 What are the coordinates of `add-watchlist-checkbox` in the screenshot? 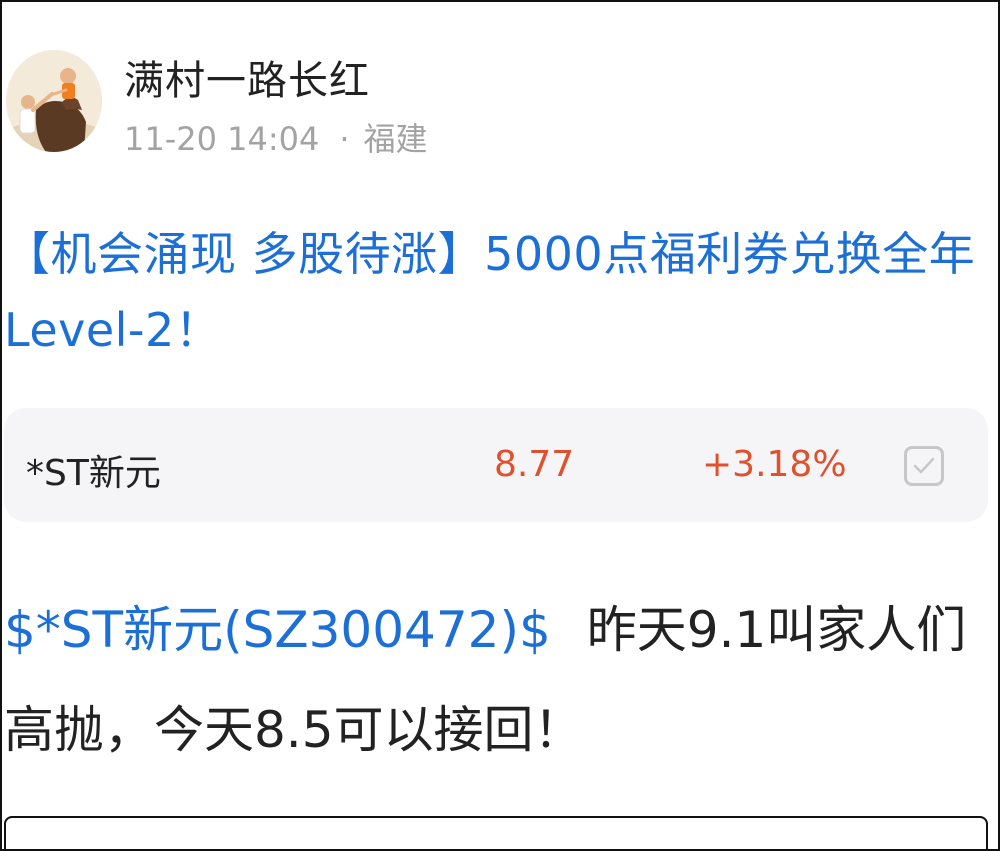 It's located at (924, 466).